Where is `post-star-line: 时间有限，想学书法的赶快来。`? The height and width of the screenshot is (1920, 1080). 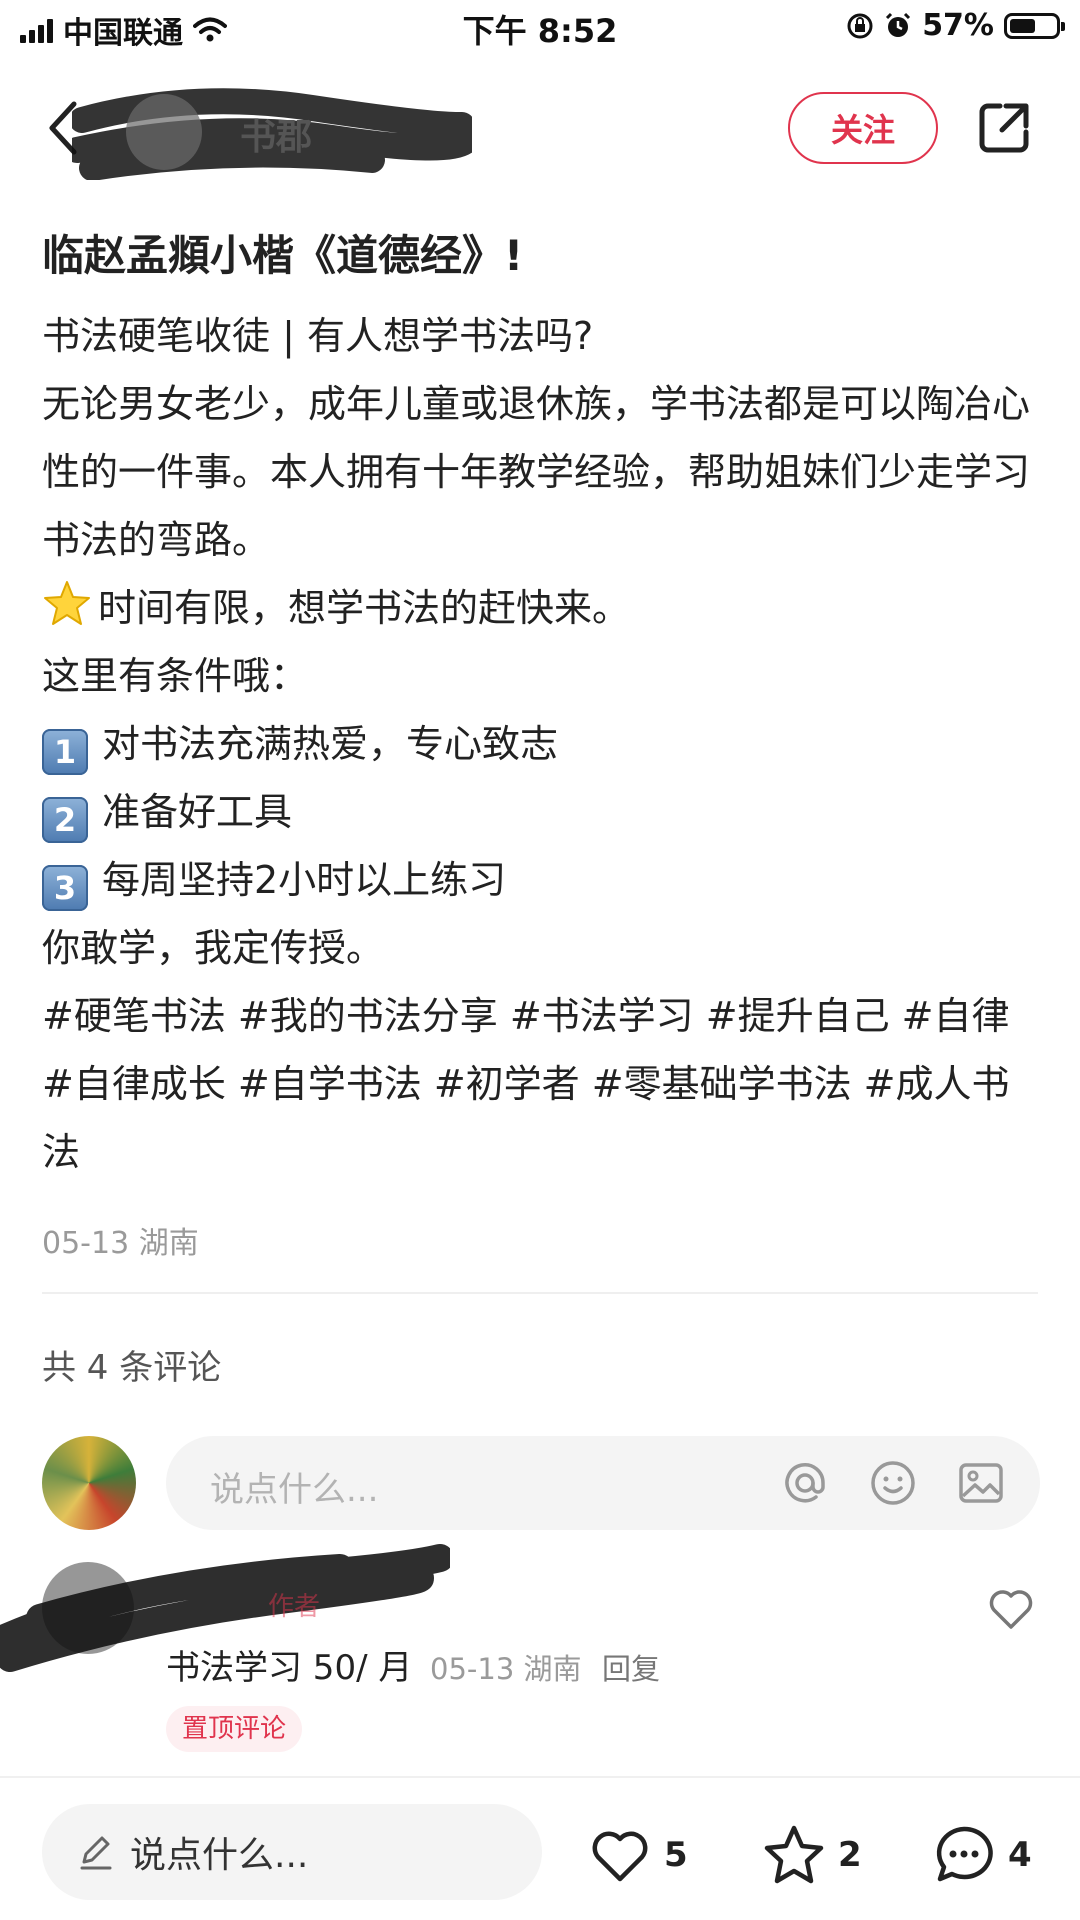
post-star-line: 时间有限，想学书法的赶快来。 is located at coordinates (542, 608).